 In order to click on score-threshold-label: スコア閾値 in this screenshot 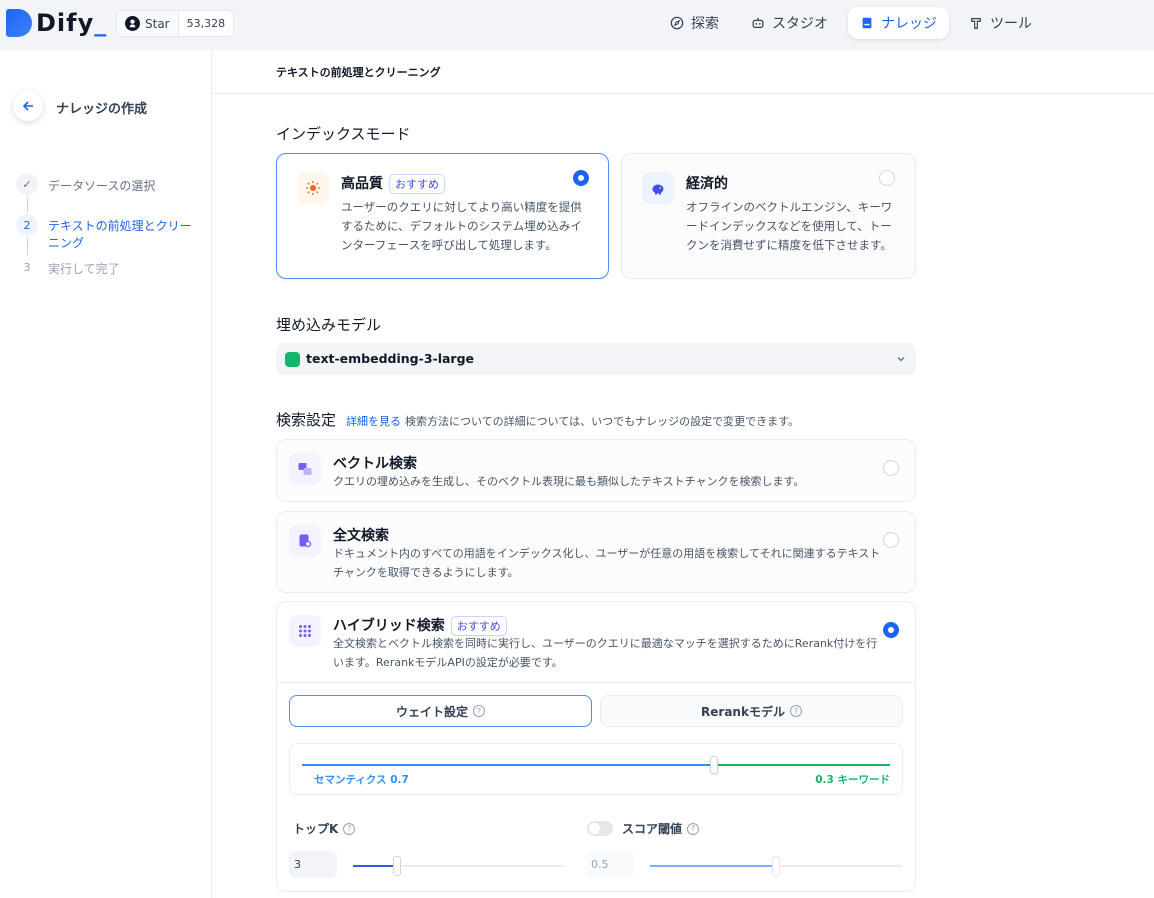, I will do `click(652, 829)`.